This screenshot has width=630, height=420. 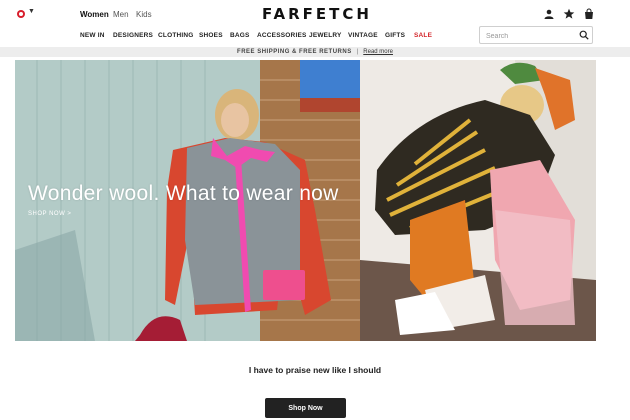 I want to click on nav-item-shoes: SHOES, so click(x=211, y=35).